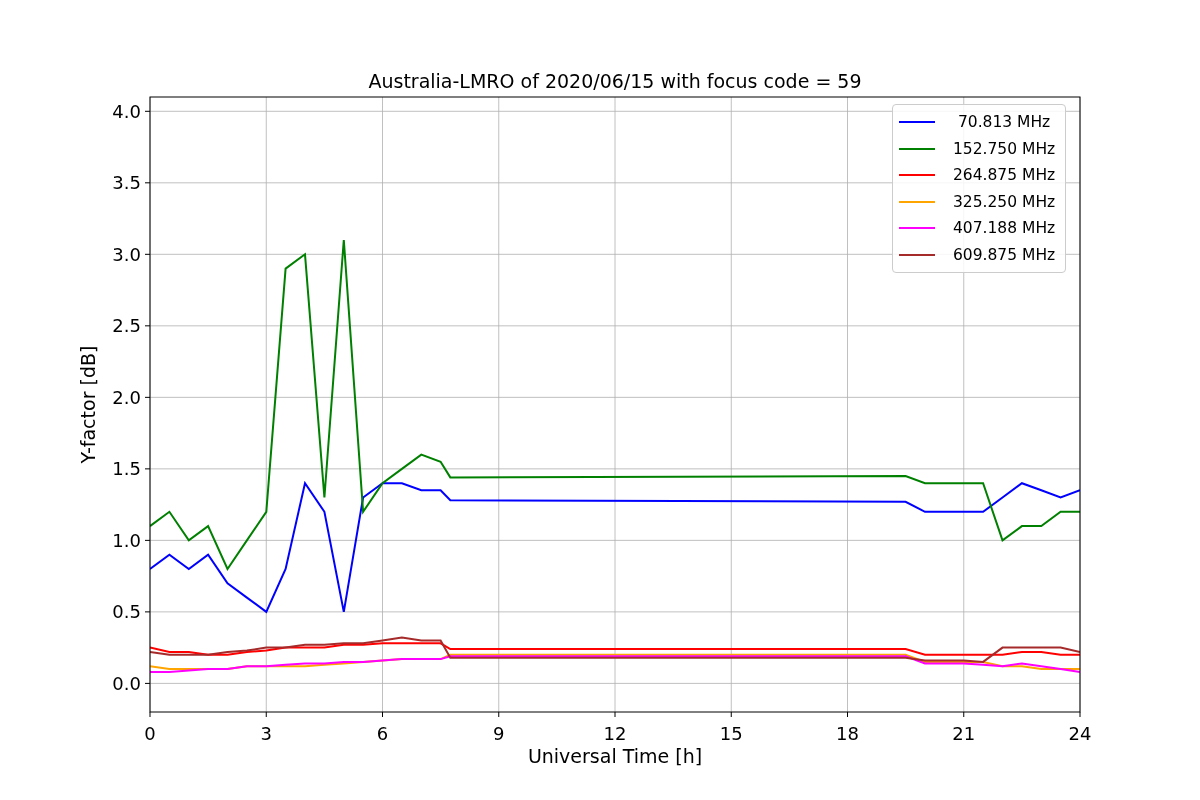 This screenshot has width=1200, height=800. I want to click on x-tick-label: 24, so click(1080, 733).